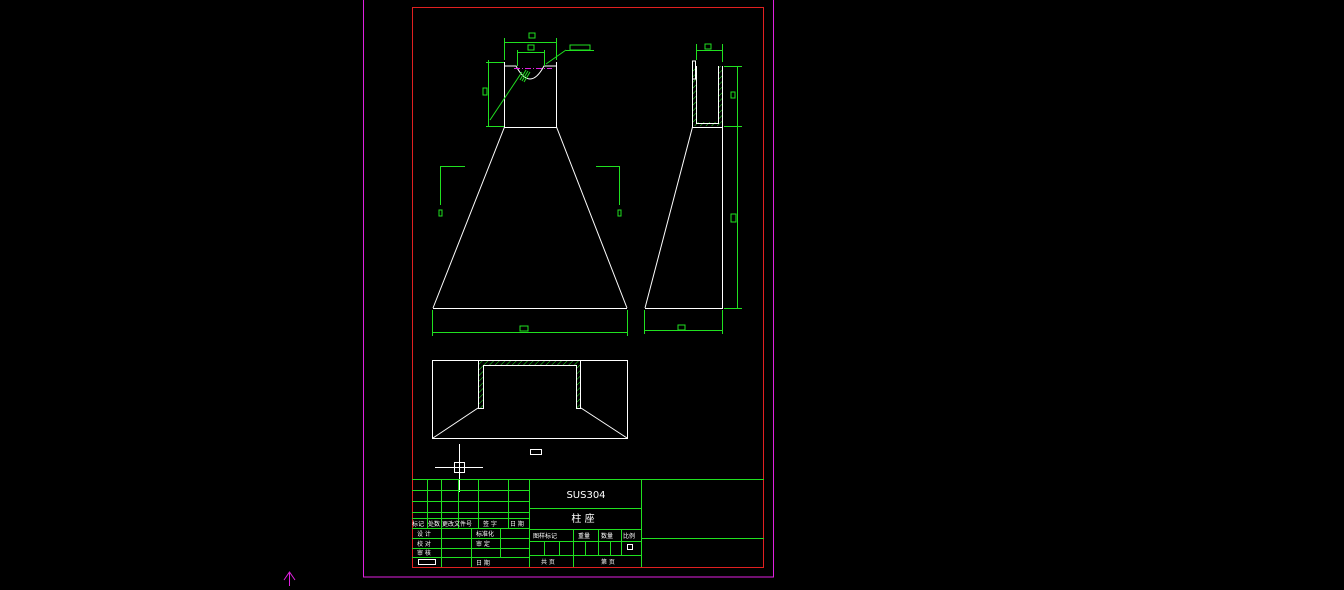 The height and width of the screenshot is (590, 1344). What do you see at coordinates (483, 563) in the screenshot?
I see `row-date: 日 期` at bounding box center [483, 563].